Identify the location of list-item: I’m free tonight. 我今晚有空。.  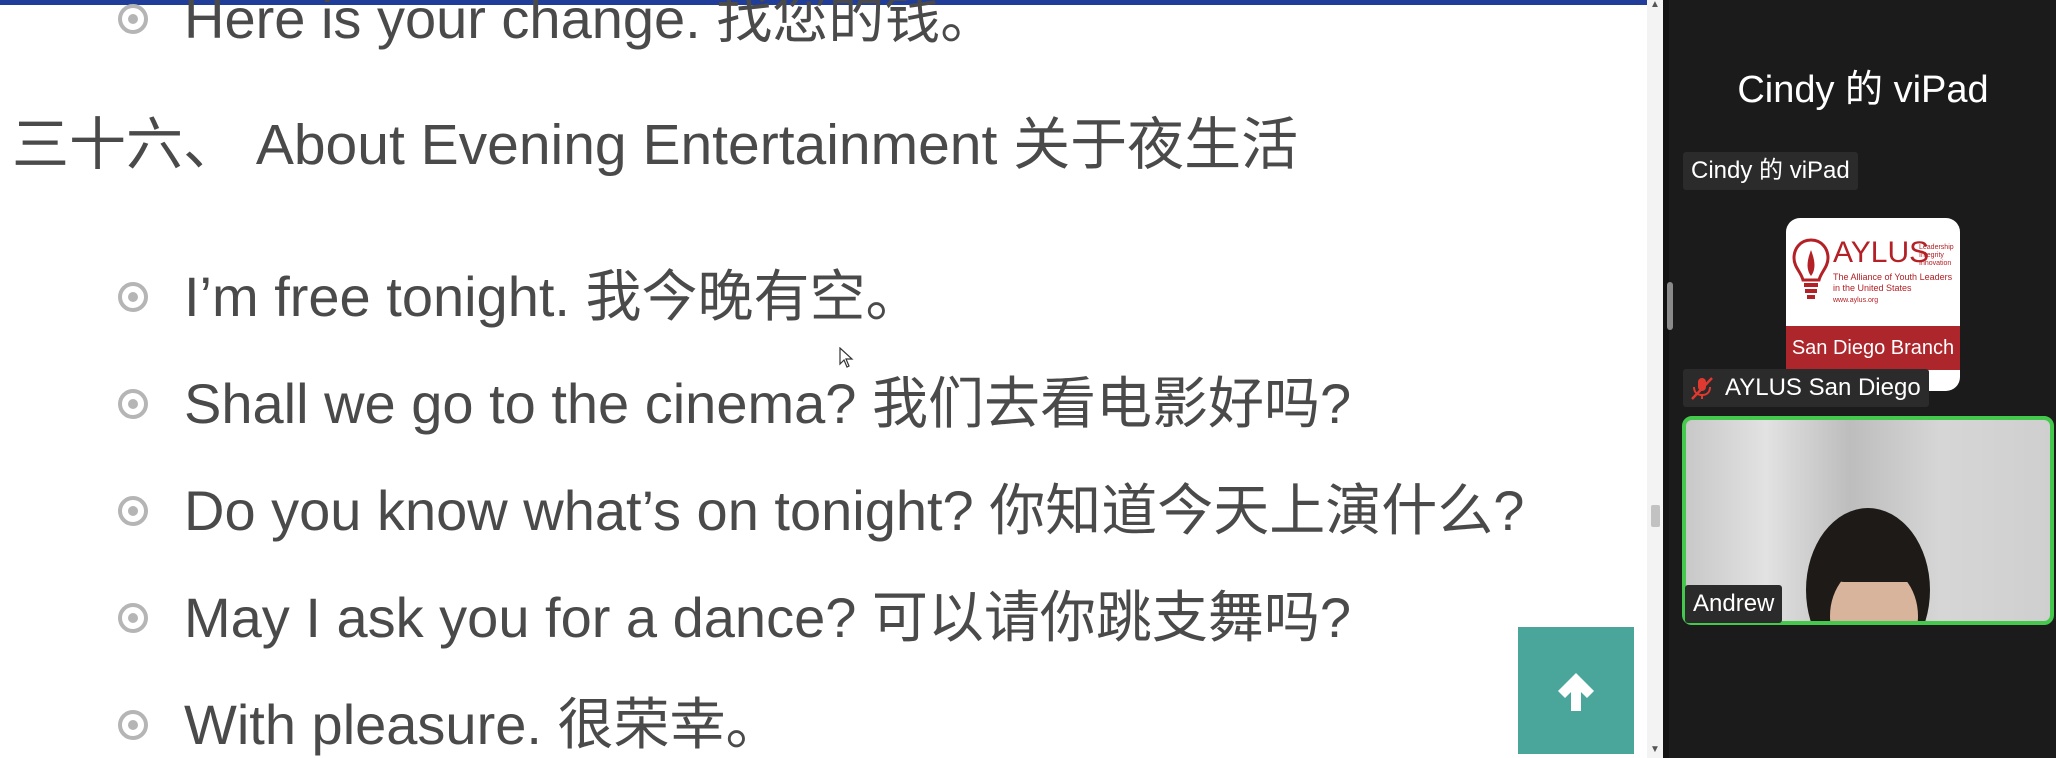
(520, 297).